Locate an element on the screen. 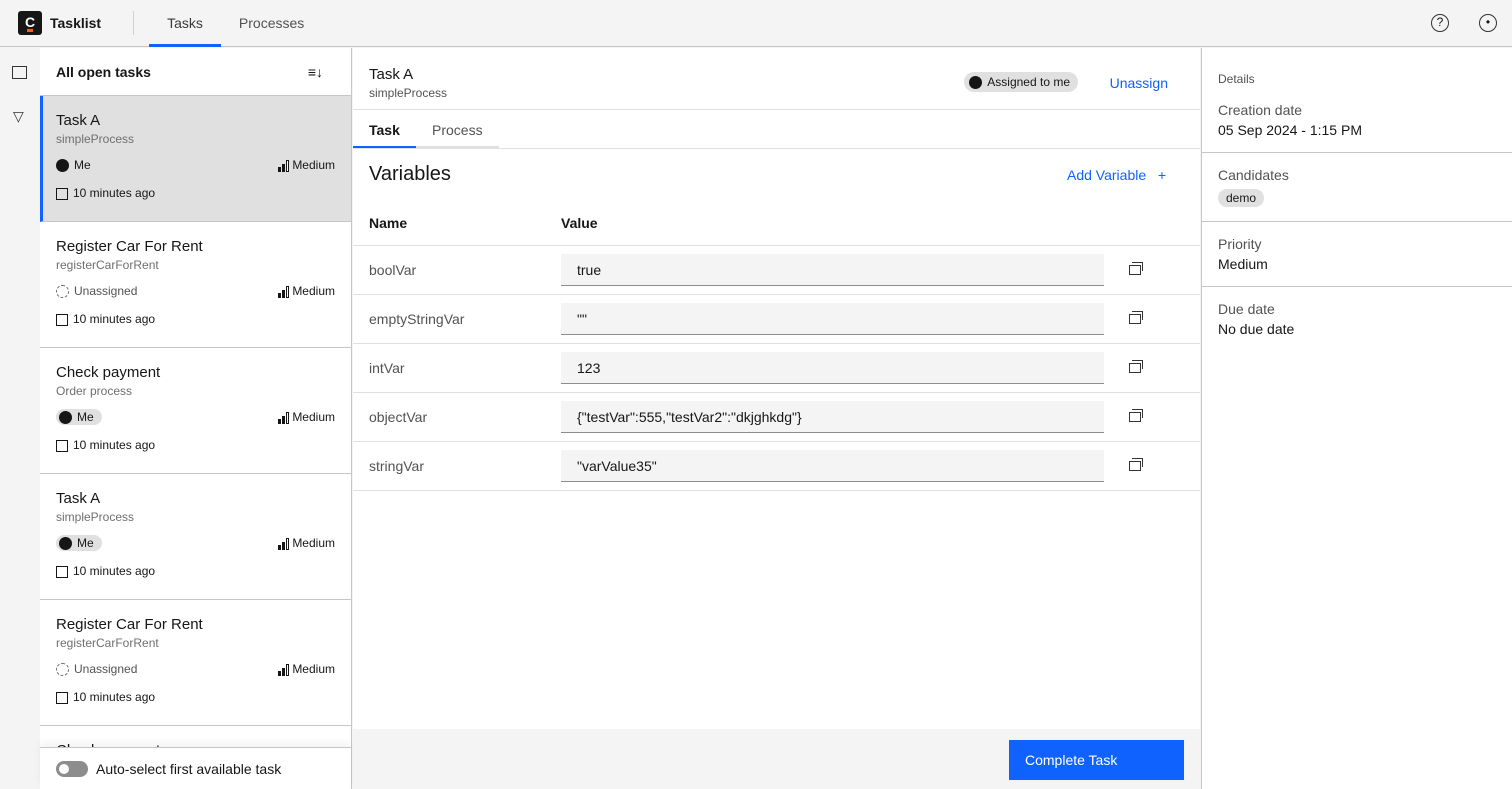 The width and height of the screenshot is (1512, 789). help-icon: ? is located at coordinates (1440, 23).